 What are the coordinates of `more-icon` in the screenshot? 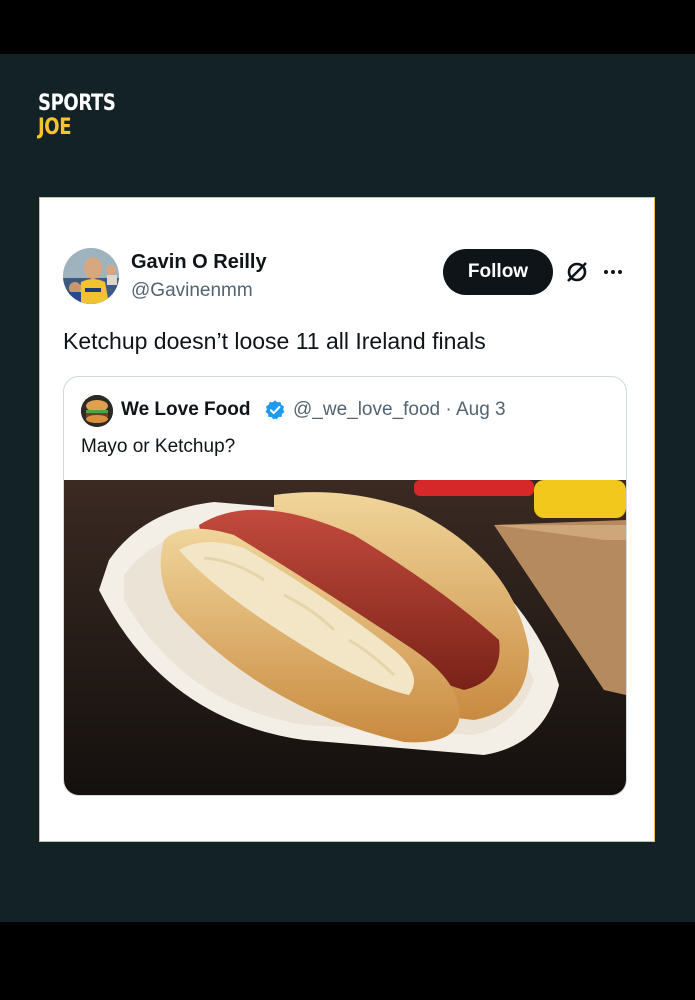 It's located at (613, 272).